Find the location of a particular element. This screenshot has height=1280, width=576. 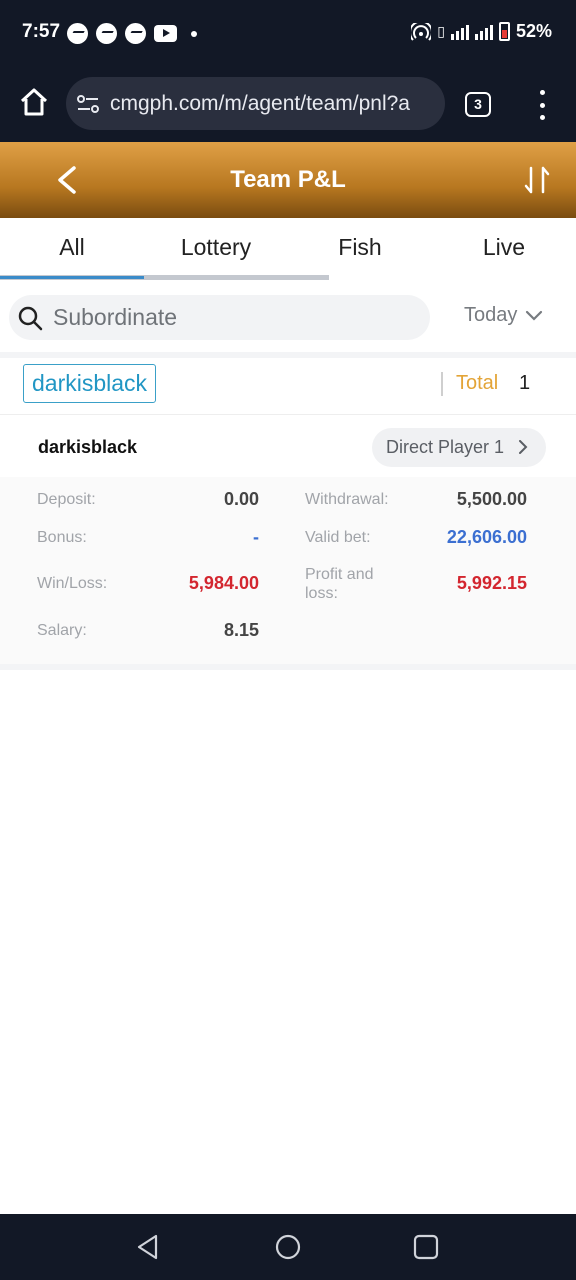

deposit-value: 0.00 is located at coordinates (241, 499).